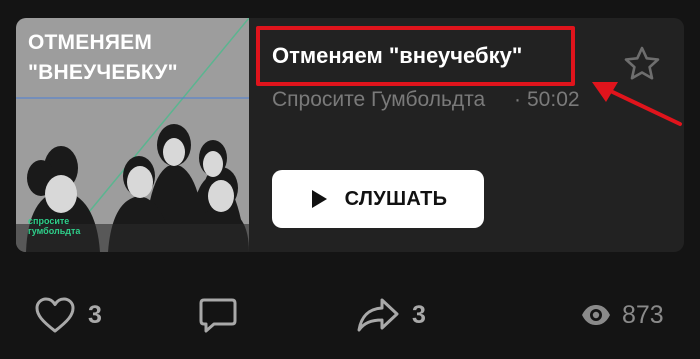 Image resolution: width=700 pixels, height=359 pixels. I want to click on views-counter: 873, so click(622, 315).